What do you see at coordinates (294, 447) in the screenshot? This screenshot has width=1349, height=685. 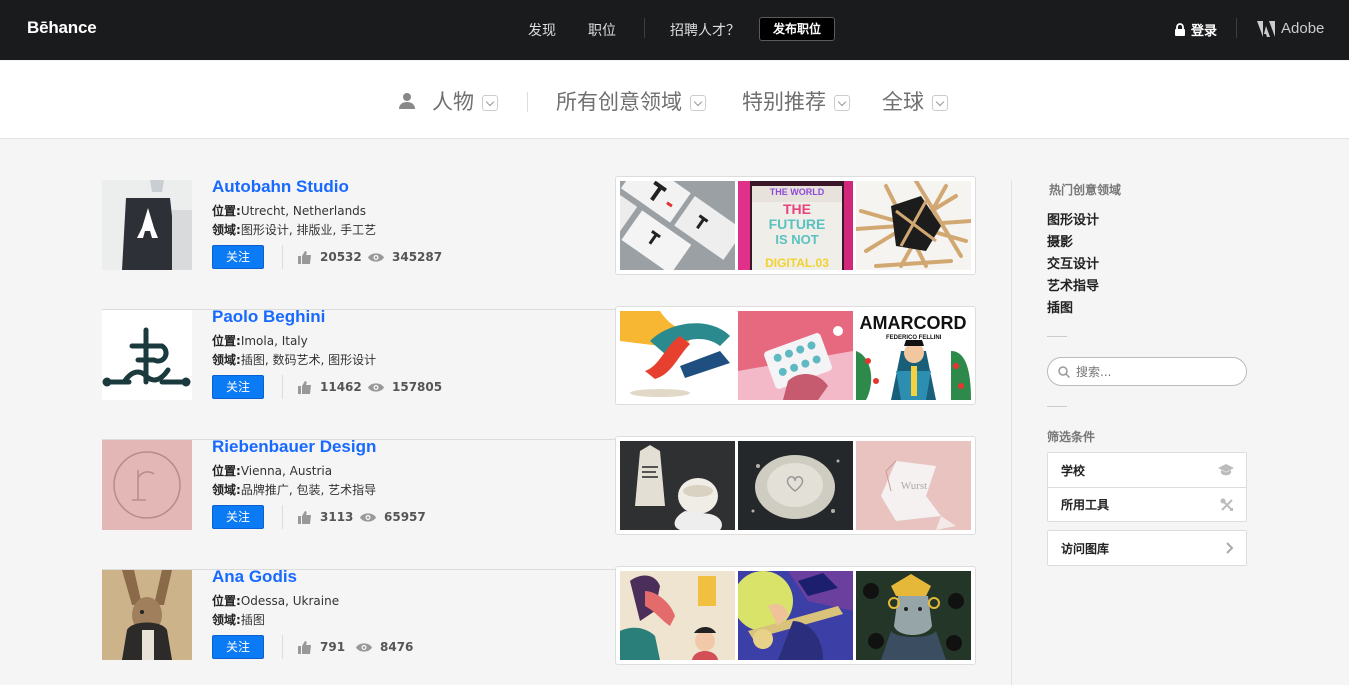 I see `creator-name: Riebenbauer Design` at bounding box center [294, 447].